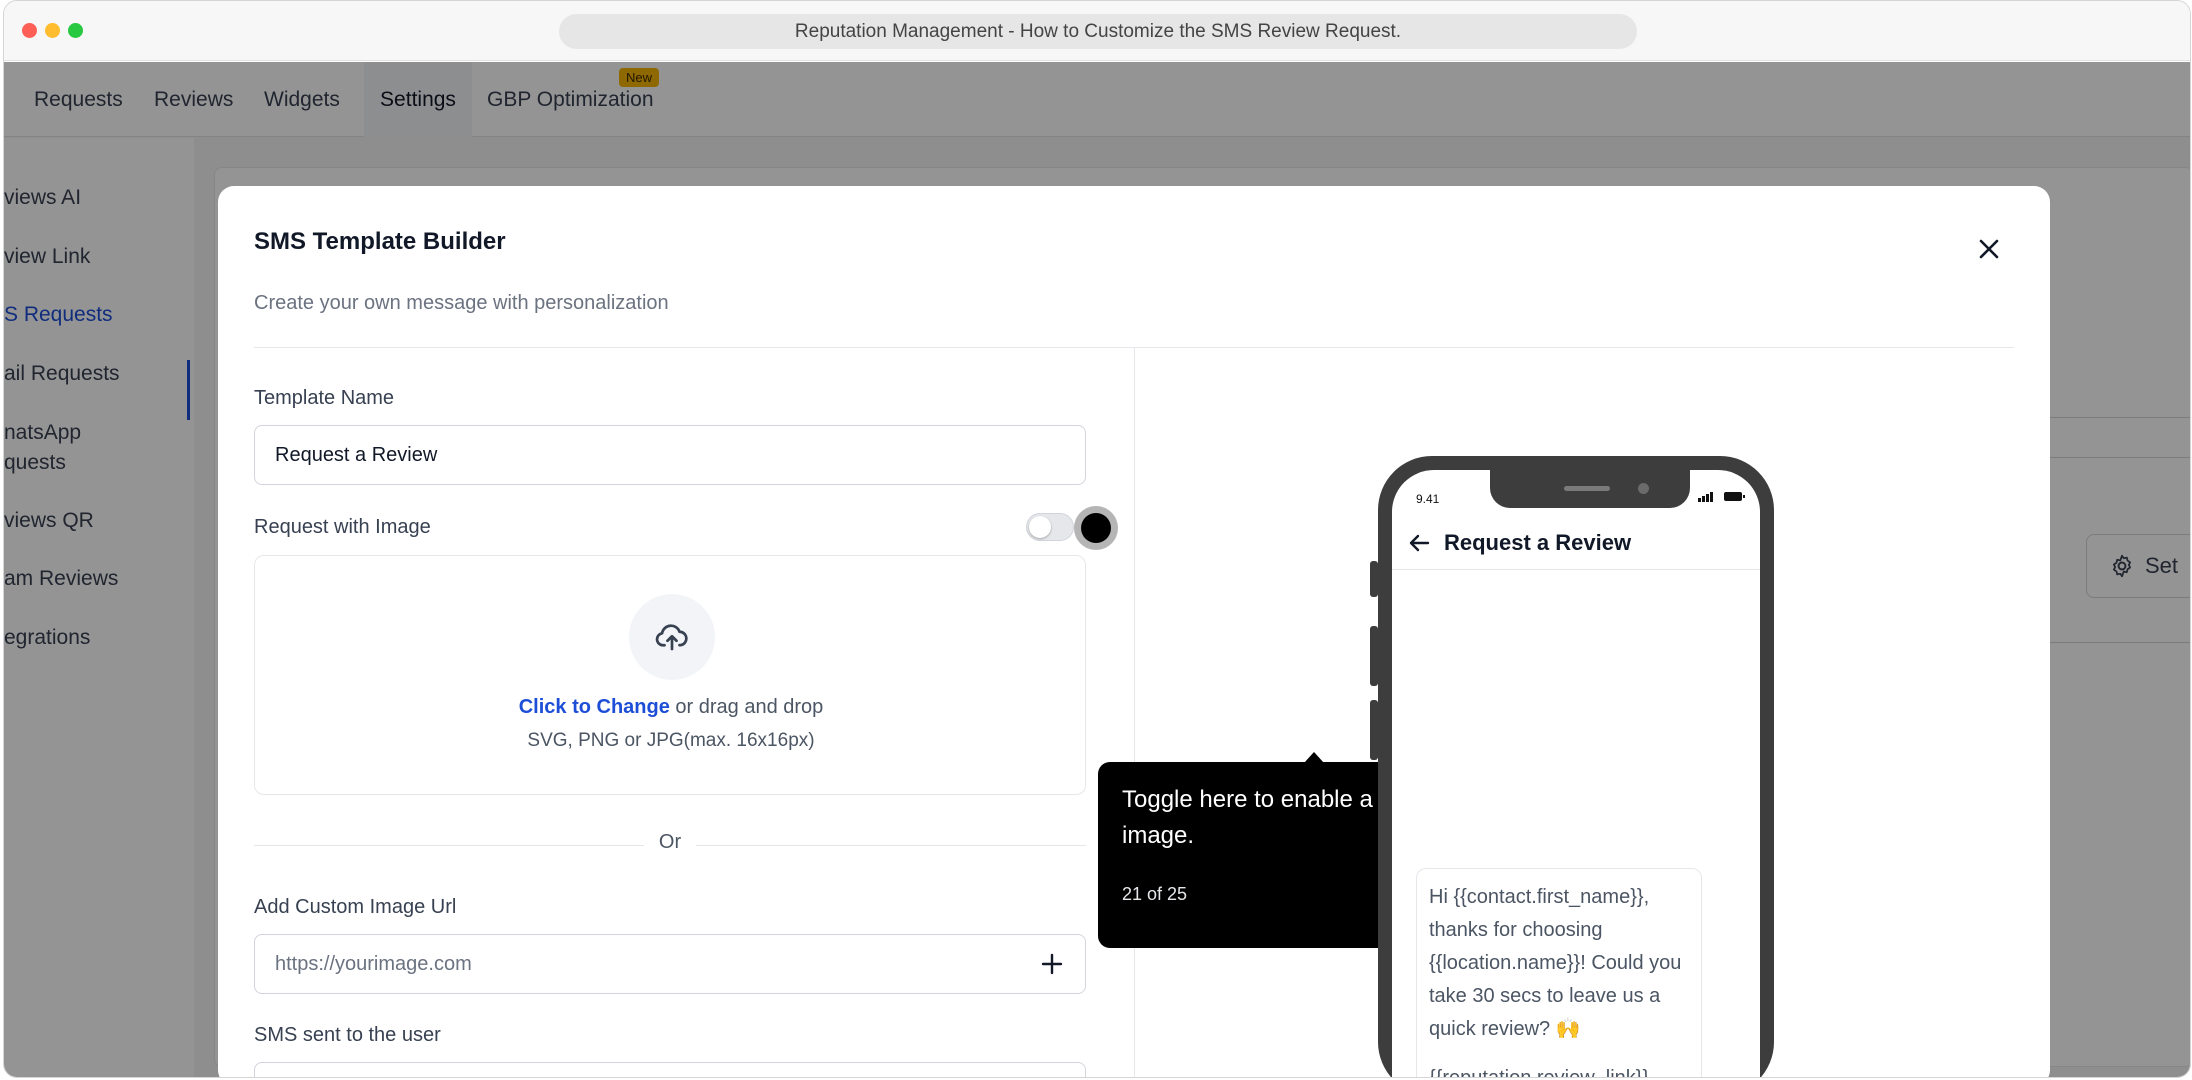  Describe the element at coordinates (1643, 488) in the screenshot. I see `phone-camera` at that location.